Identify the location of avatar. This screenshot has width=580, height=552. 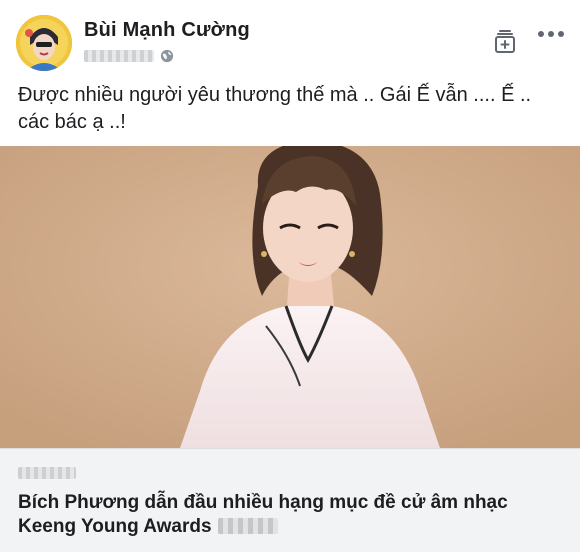
(44, 43).